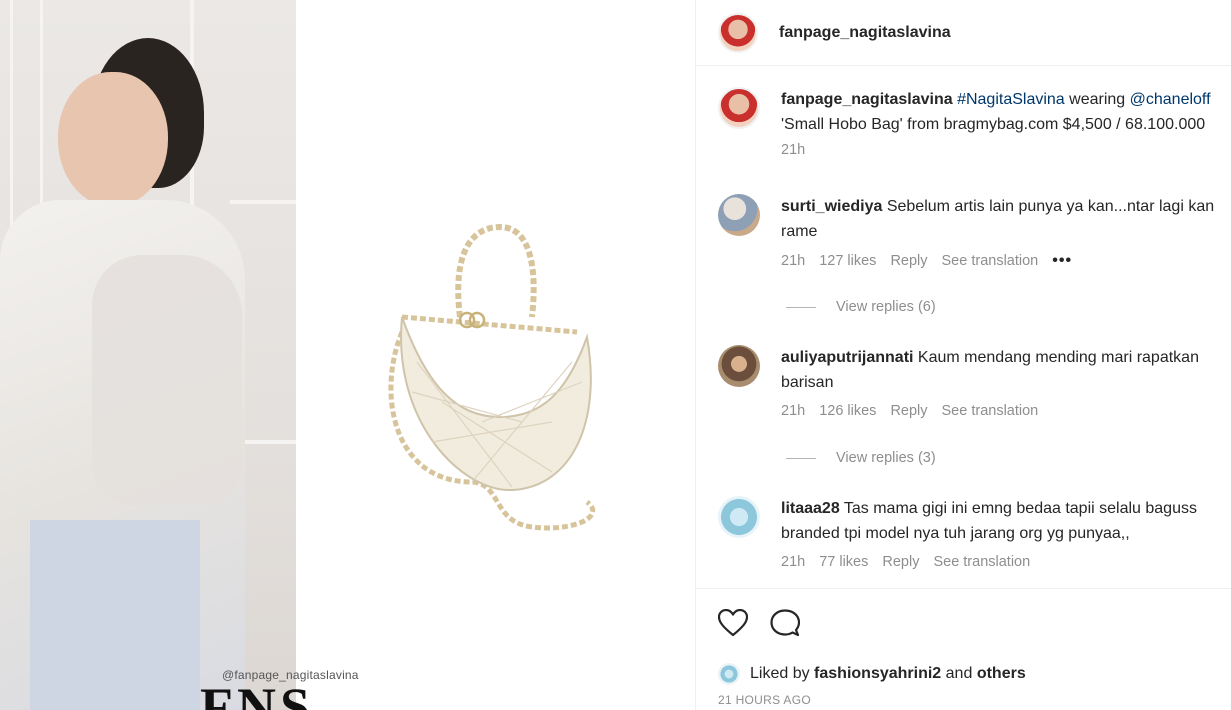 This screenshot has width=1231, height=710. I want to click on liked-by-others: others, so click(1001, 674).